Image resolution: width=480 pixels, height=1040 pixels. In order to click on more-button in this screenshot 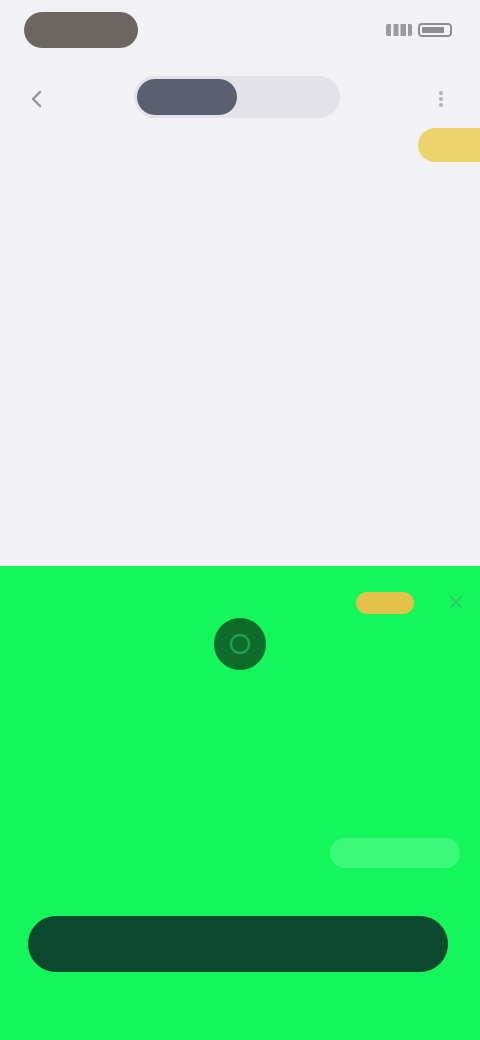, I will do `click(441, 99)`.